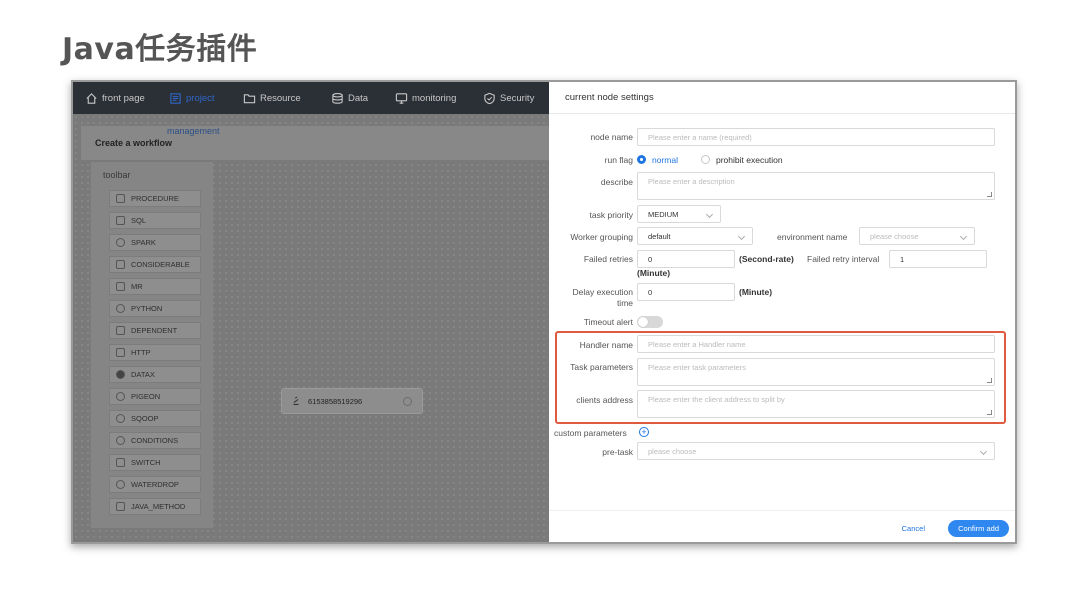  Describe the element at coordinates (407, 401) in the screenshot. I see `gear-icon` at that location.